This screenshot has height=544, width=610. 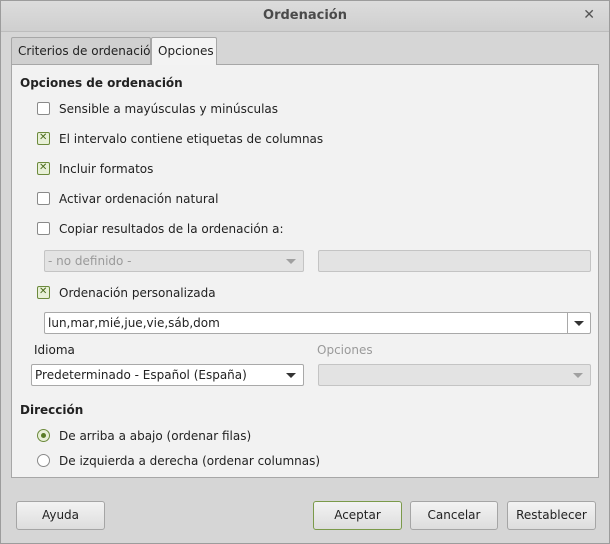 What do you see at coordinates (454, 261) in the screenshot?
I see `copy-target-input` at bounding box center [454, 261].